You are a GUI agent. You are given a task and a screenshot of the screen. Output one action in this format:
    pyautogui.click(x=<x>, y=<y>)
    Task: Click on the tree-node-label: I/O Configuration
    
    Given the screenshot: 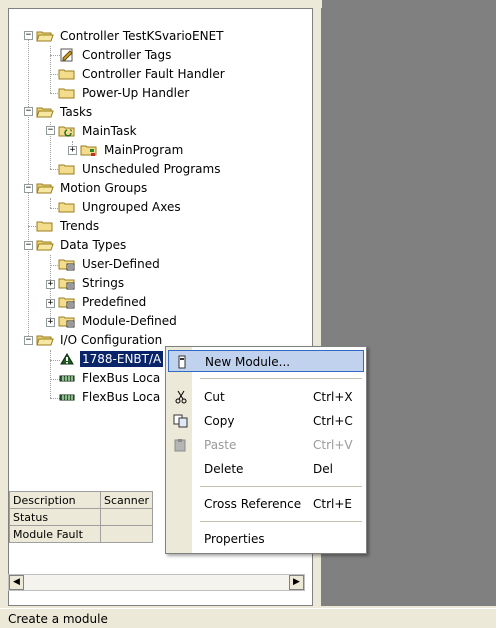 What is the action you would take?
    pyautogui.click(x=111, y=340)
    